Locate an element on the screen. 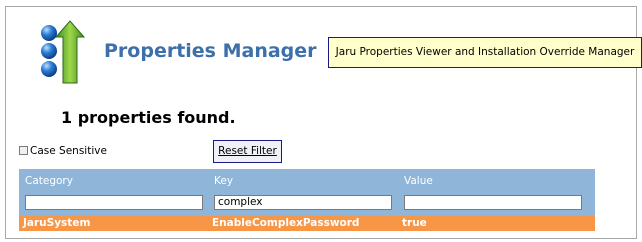  case-sensitive-option: Case Sensitive is located at coordinates (63, 151).